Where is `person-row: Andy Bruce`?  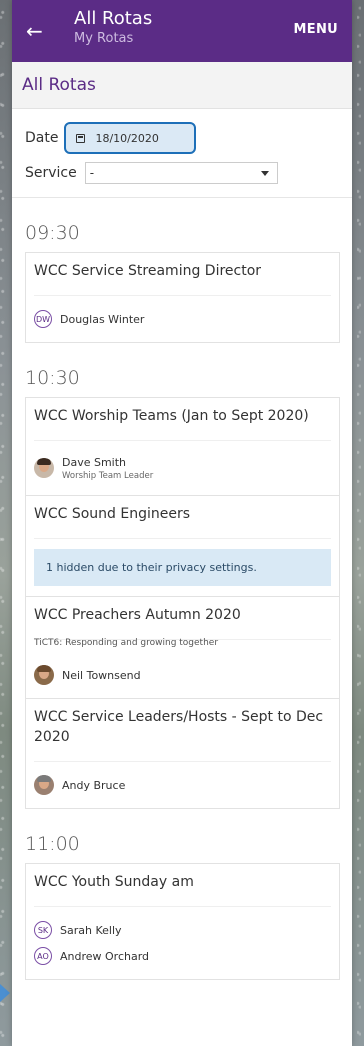 person-row: Andy Bruce is located at coordinates (182, 785).